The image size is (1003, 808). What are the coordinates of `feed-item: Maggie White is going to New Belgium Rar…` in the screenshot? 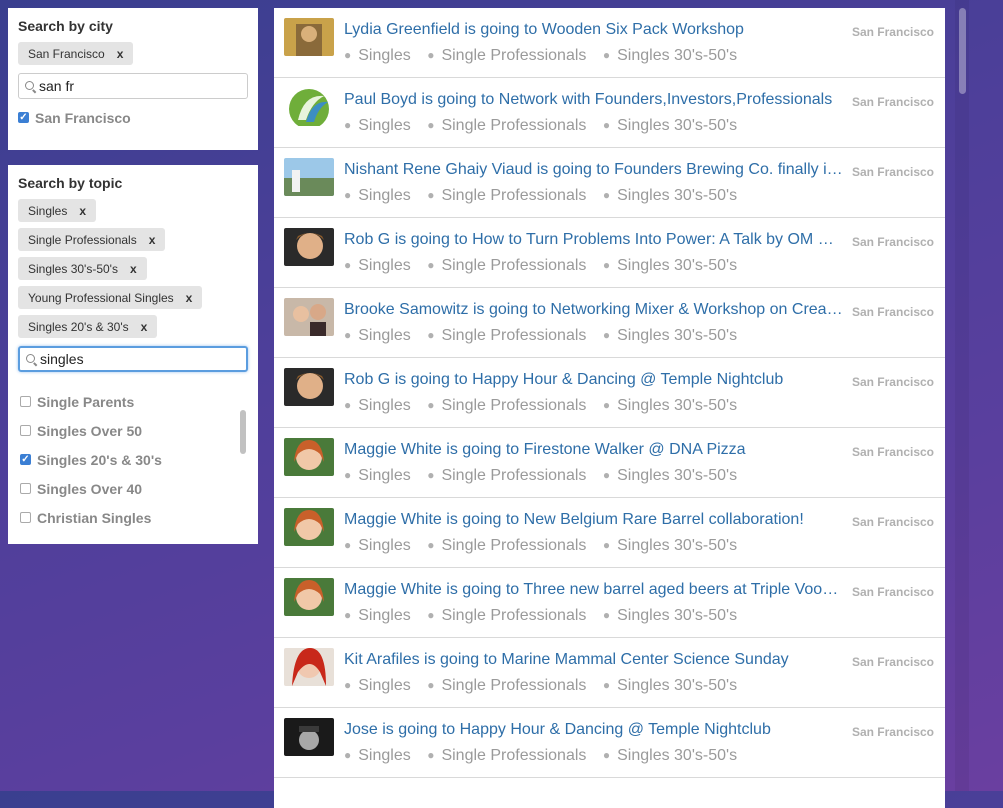 It's located at (609, 533).